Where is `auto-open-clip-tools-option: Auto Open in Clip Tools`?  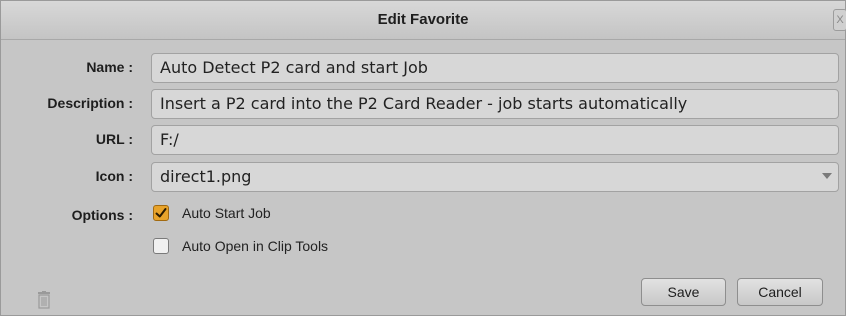 auto-open-clip-tools-option: Auto Open in Clip Tools is located at coordinates (240, 246).